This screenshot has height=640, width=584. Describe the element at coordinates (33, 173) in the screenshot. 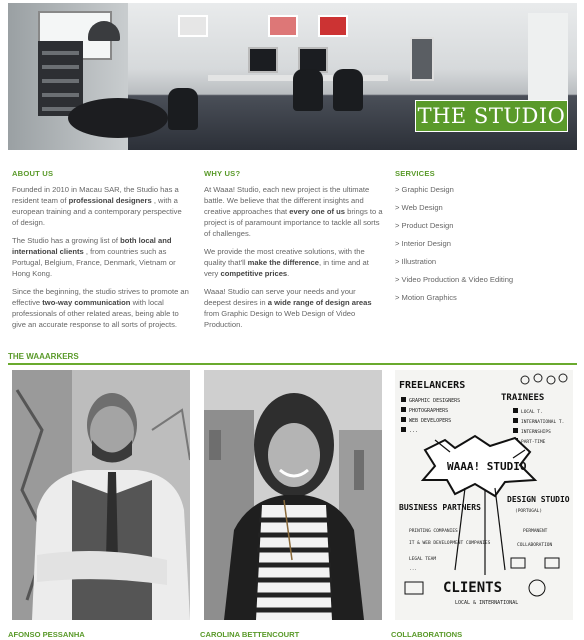

I see `about-heading: ABOUT US` at that location.